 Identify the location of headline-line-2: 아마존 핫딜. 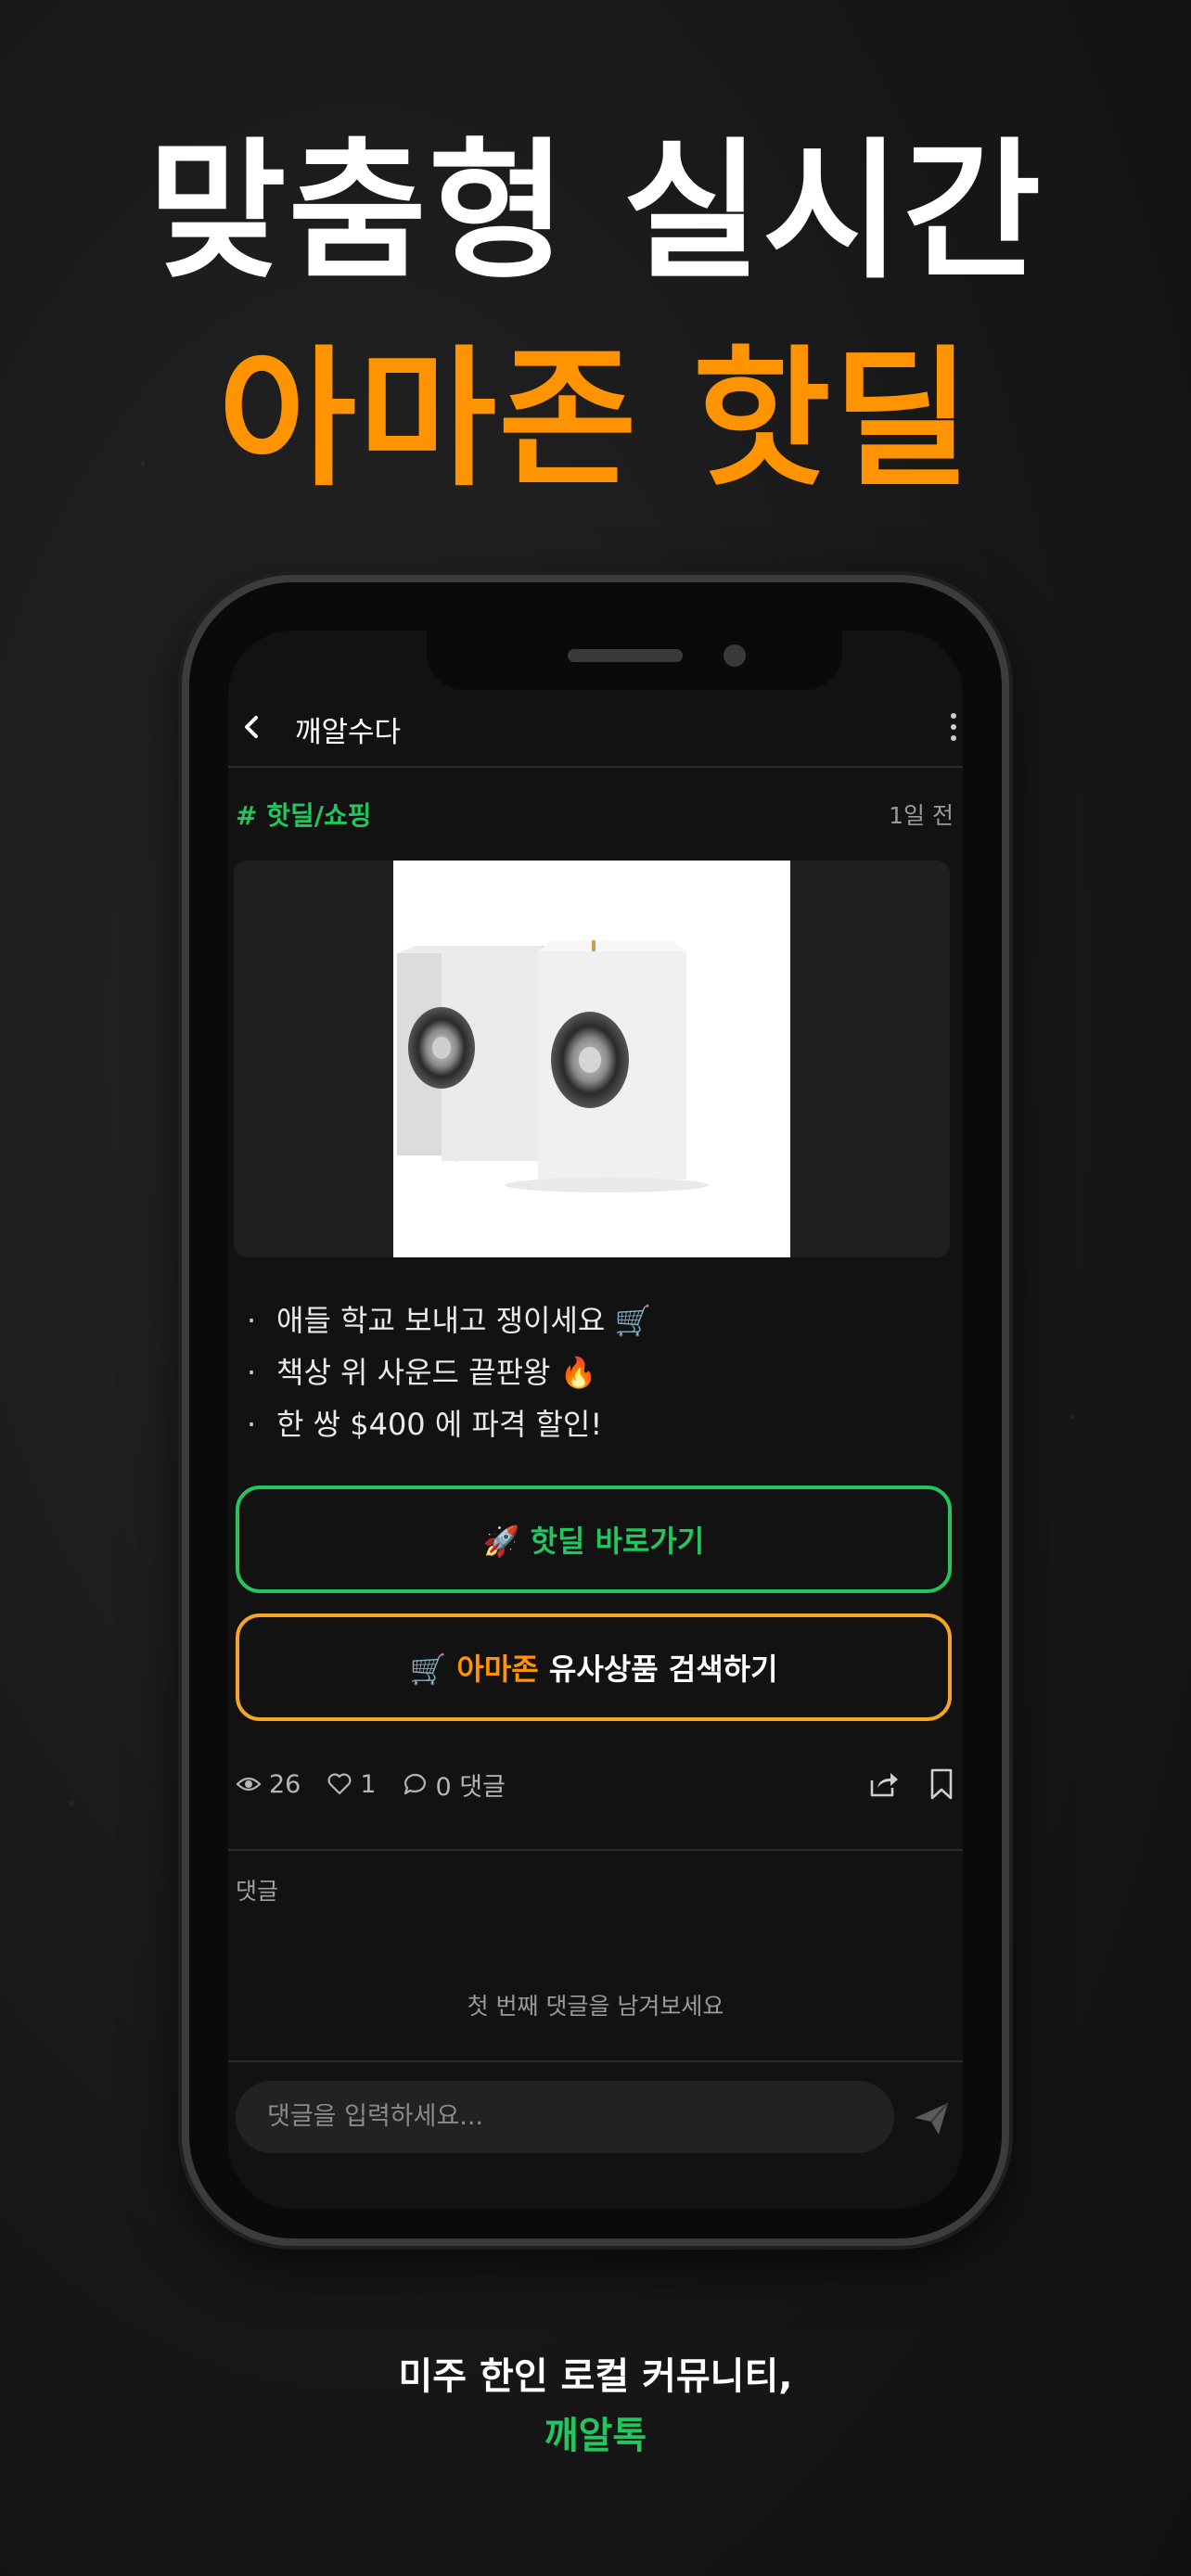
(595, 420).